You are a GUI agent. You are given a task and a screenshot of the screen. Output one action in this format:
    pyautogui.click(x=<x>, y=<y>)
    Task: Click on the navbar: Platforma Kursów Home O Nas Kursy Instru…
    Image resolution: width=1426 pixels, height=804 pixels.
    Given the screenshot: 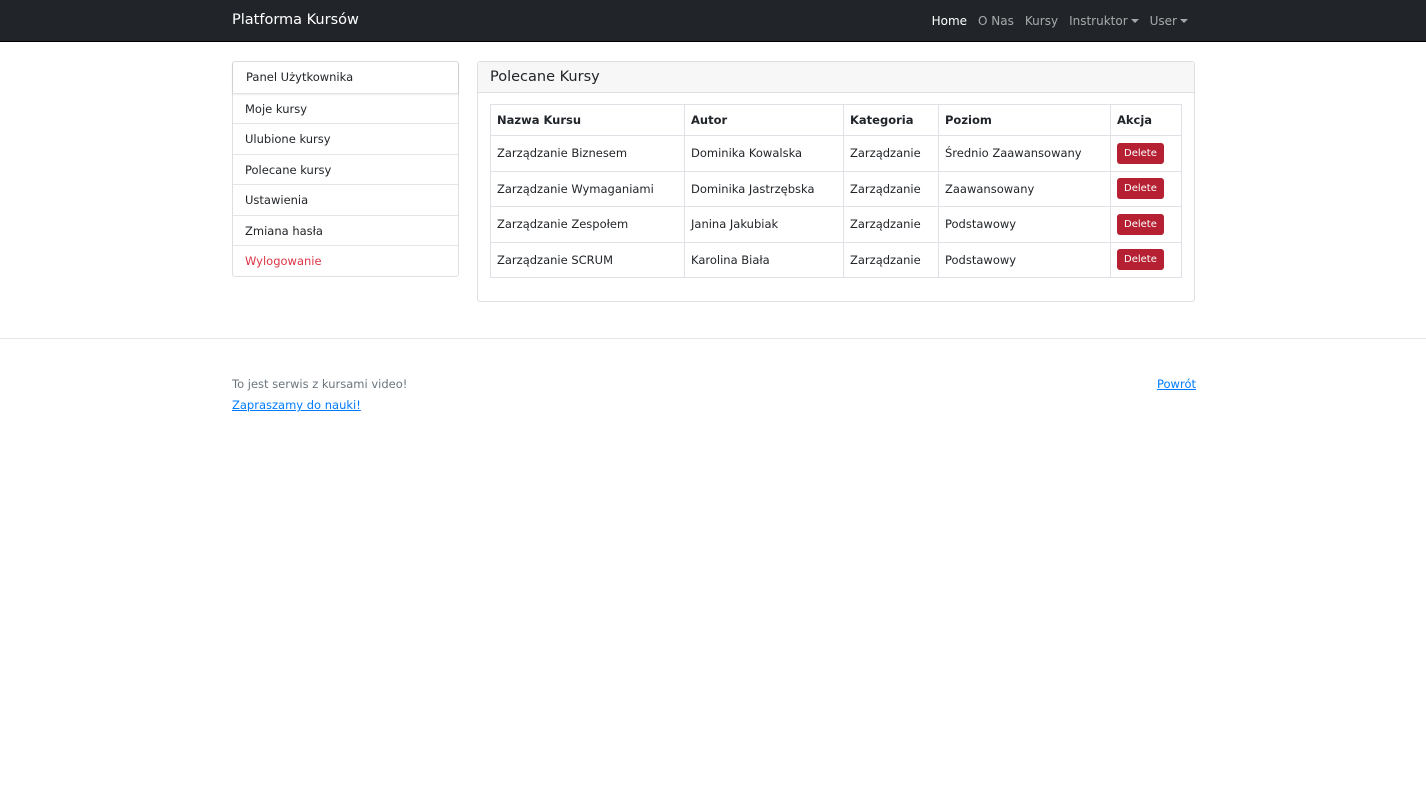 What is the action you would take?
    pyautogui.click(x=713, y=21)
    